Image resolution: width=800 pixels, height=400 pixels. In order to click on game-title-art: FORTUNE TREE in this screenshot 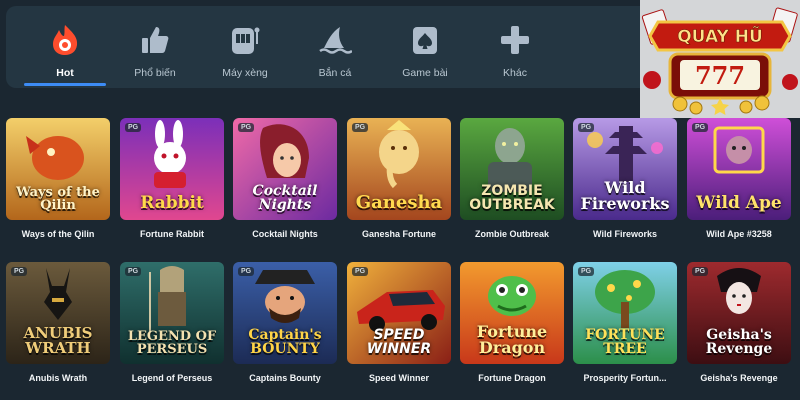, I will do `click(625, 342)`.